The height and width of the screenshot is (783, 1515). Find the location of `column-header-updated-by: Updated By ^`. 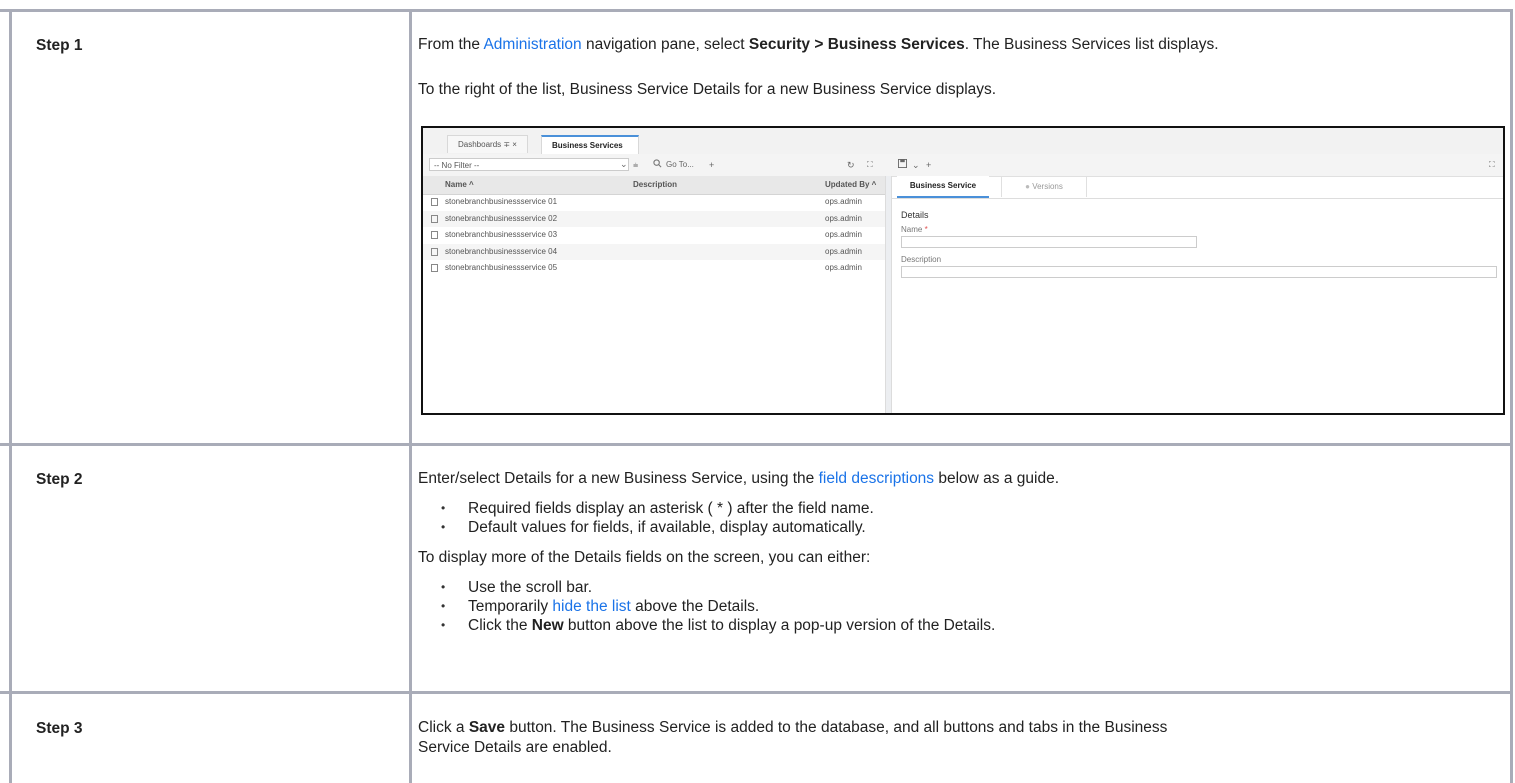

column-header-updated-by: Updated By ^ is located at coordinates (850, 184).